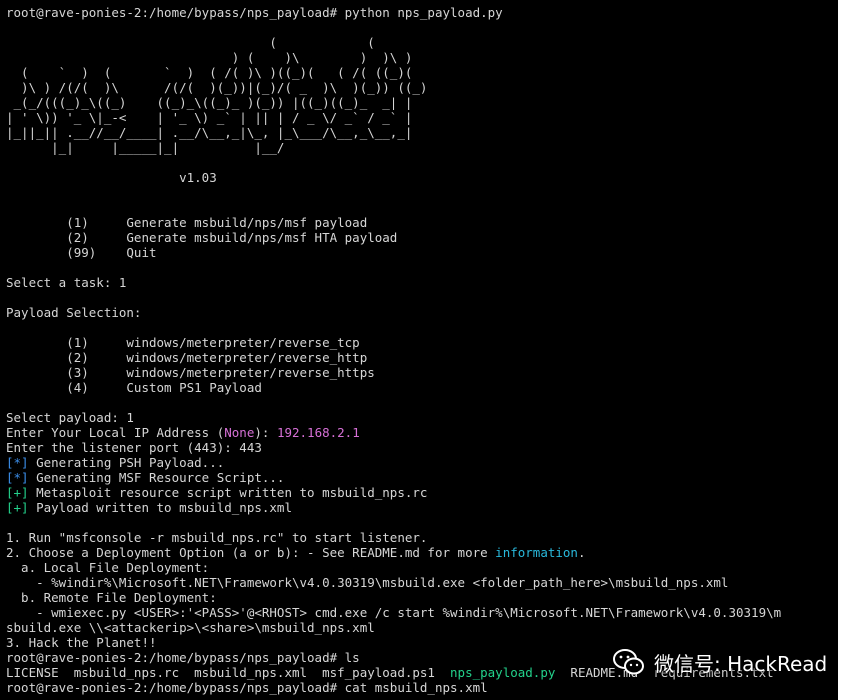 This screenshot has width=855, height=700. I want to click on watermark-text: 微信号: HackRead, so click(741, 663).